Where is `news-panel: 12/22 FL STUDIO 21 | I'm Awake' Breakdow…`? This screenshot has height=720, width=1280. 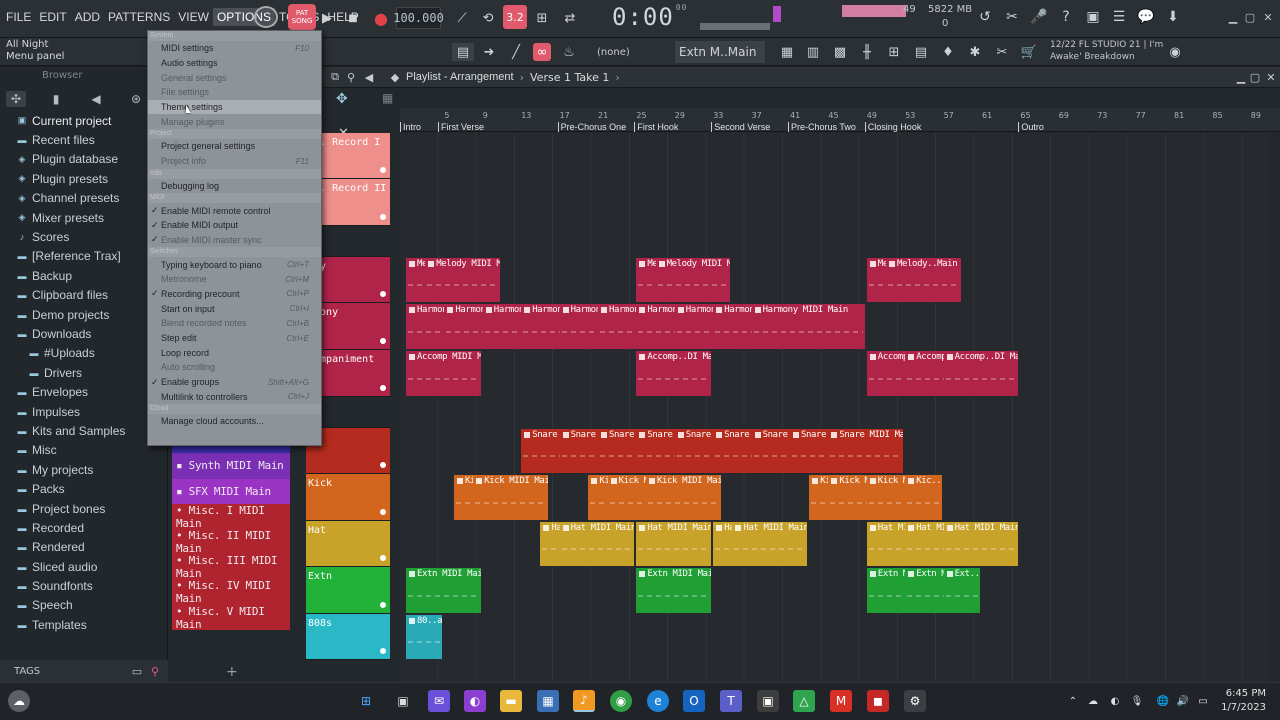
news-panel: 12/22 FL STUDIO 21 | I'm Awake' Breakdow… is located at coordinates (1106, 51).